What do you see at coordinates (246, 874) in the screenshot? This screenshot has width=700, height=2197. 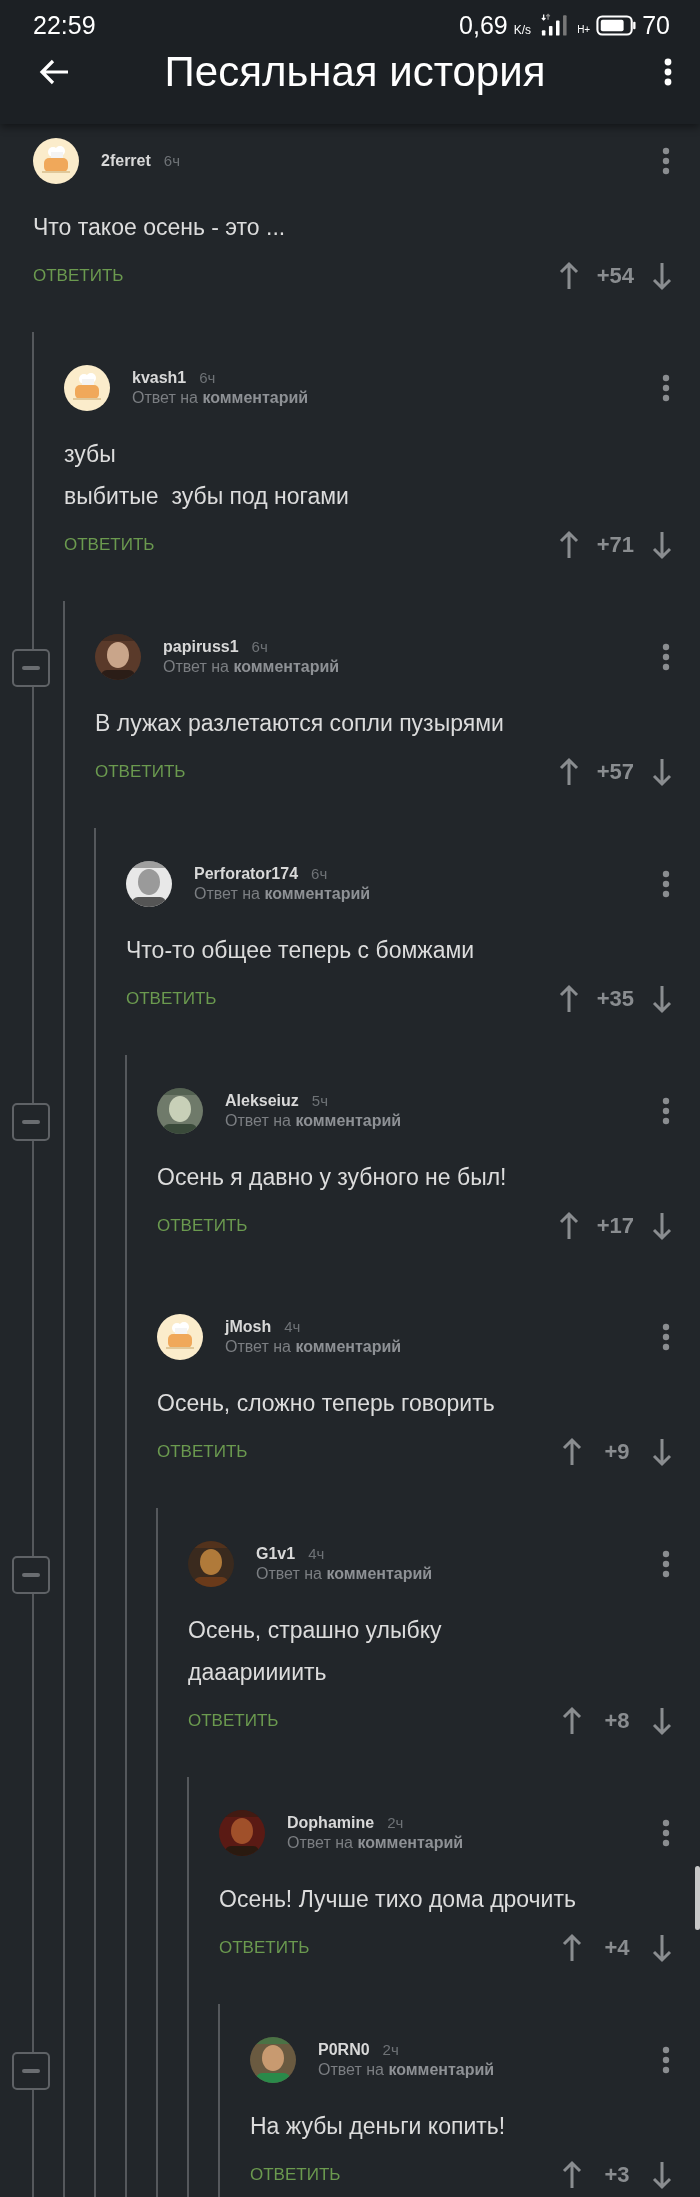 I see `author-name: Perforator174` at bounding box center [246, 874].